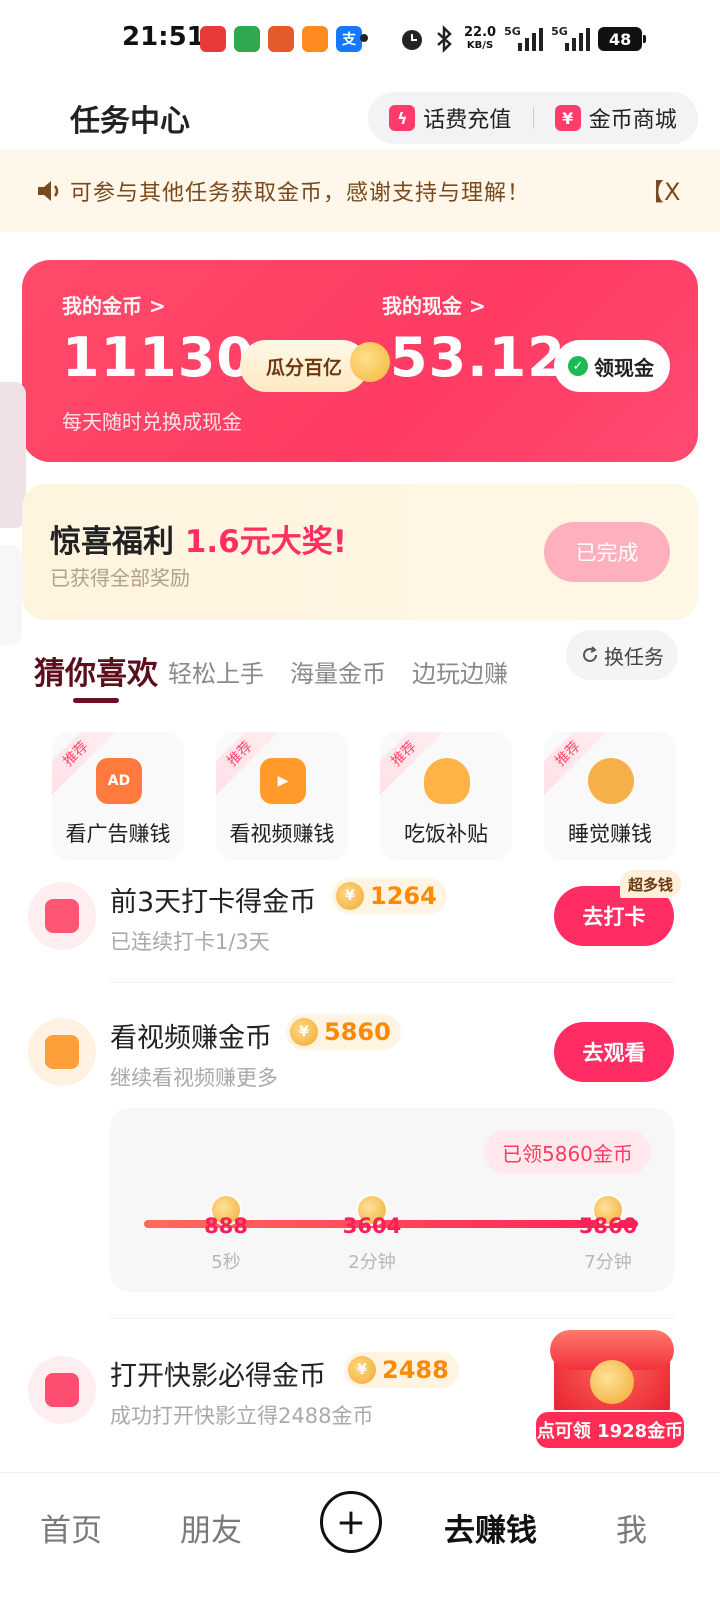  I want to click on tab-guess-you-like: 猜你喜欢, so click(96, 670).